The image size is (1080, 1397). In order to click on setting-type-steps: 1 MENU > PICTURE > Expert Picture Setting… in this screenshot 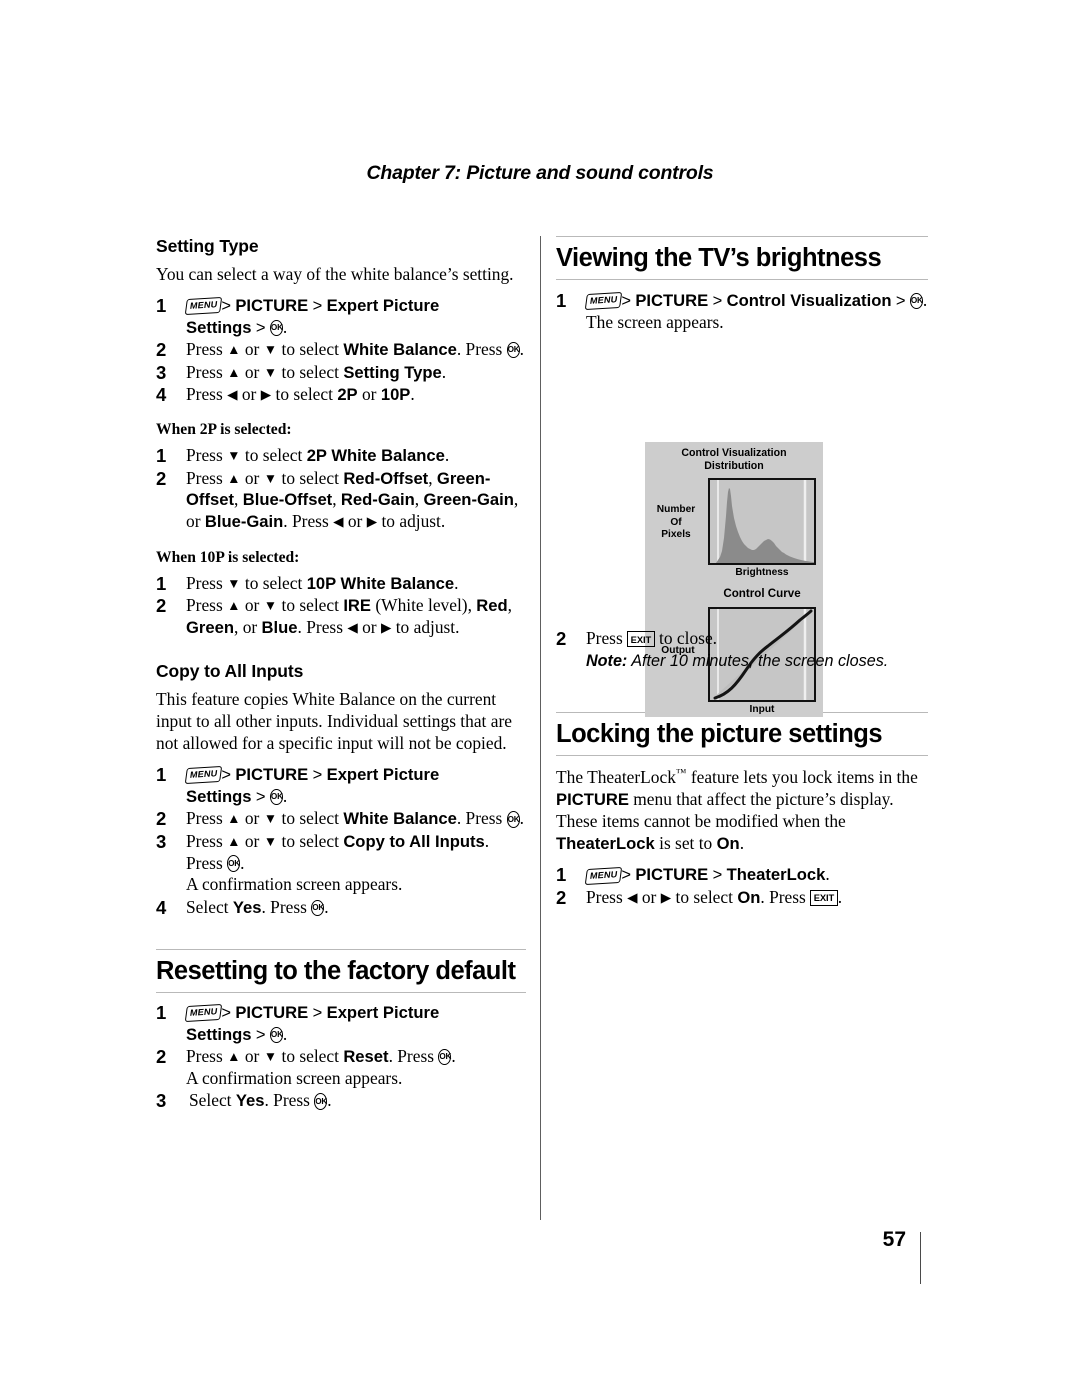, I will do `click(341, 350)`.